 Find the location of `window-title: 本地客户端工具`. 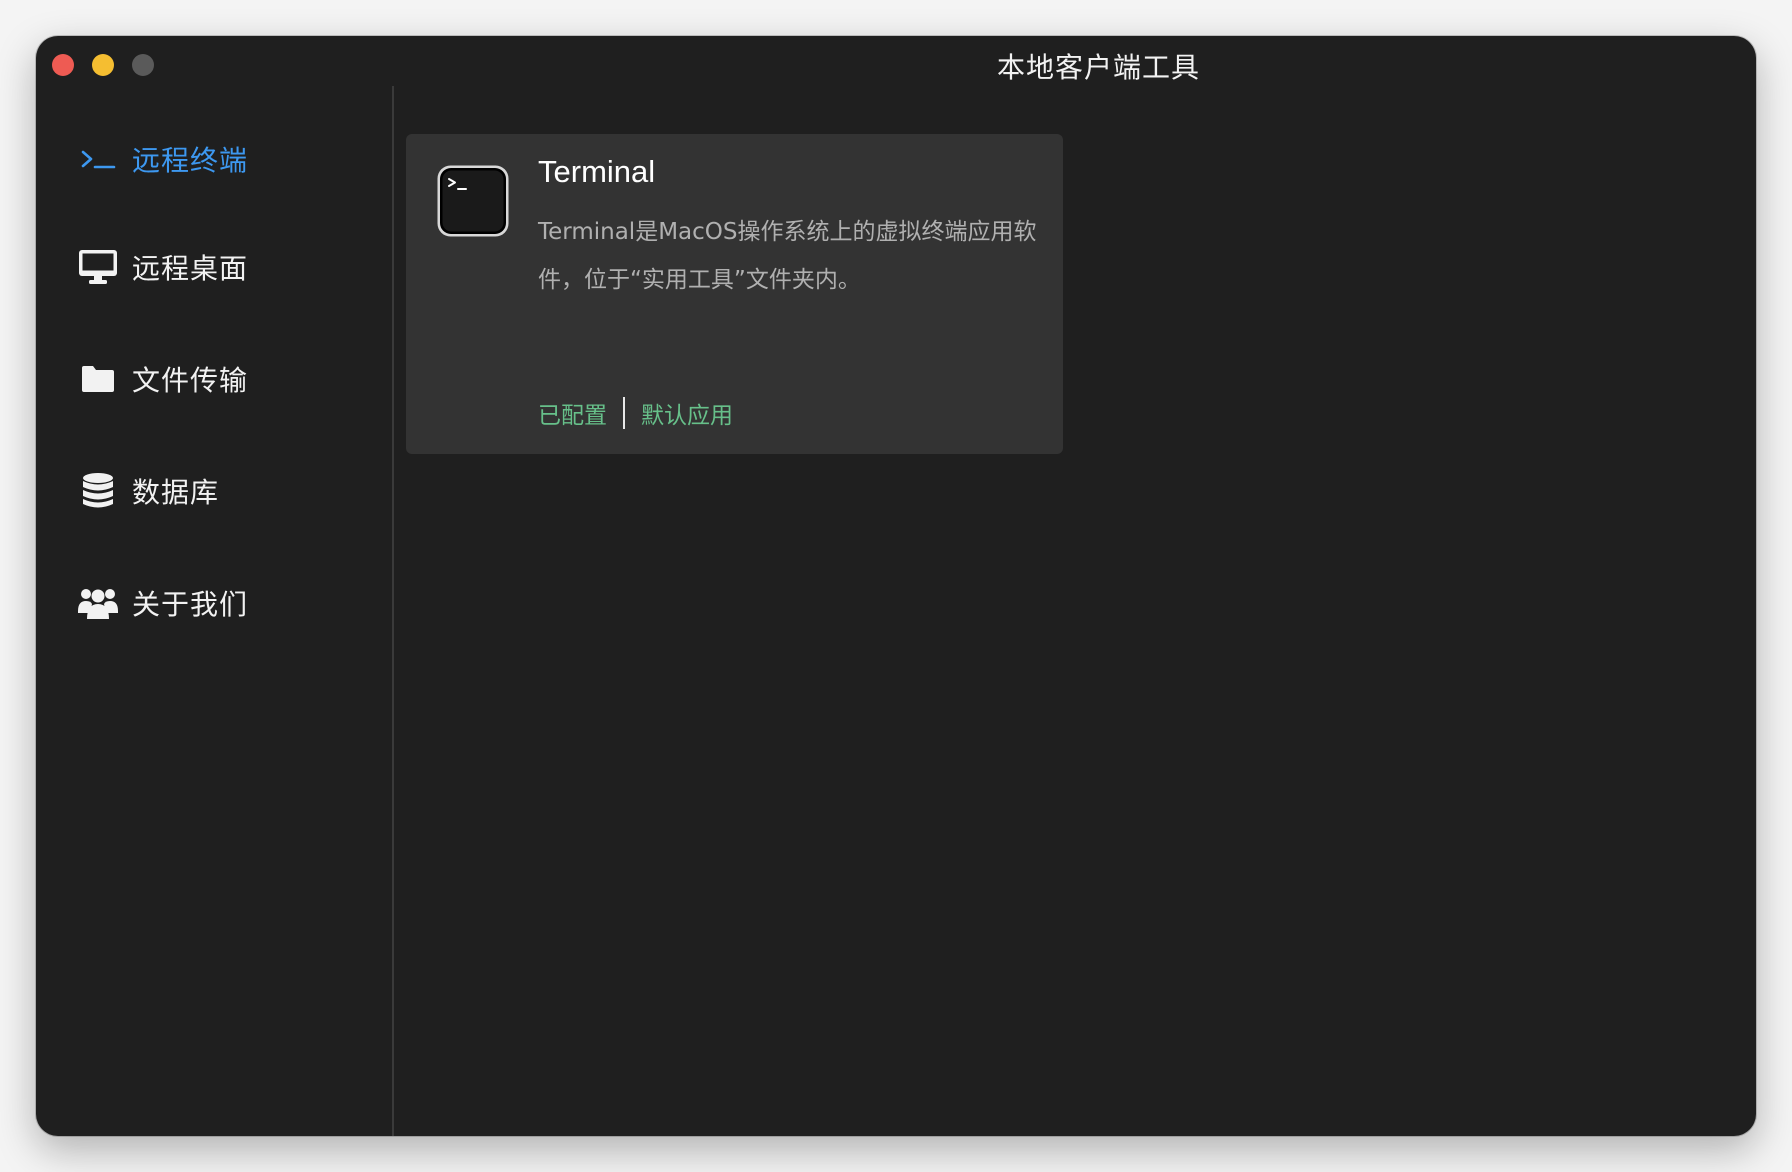

window-title: 本地客户端工具 is located at coordinates (1098, 67).